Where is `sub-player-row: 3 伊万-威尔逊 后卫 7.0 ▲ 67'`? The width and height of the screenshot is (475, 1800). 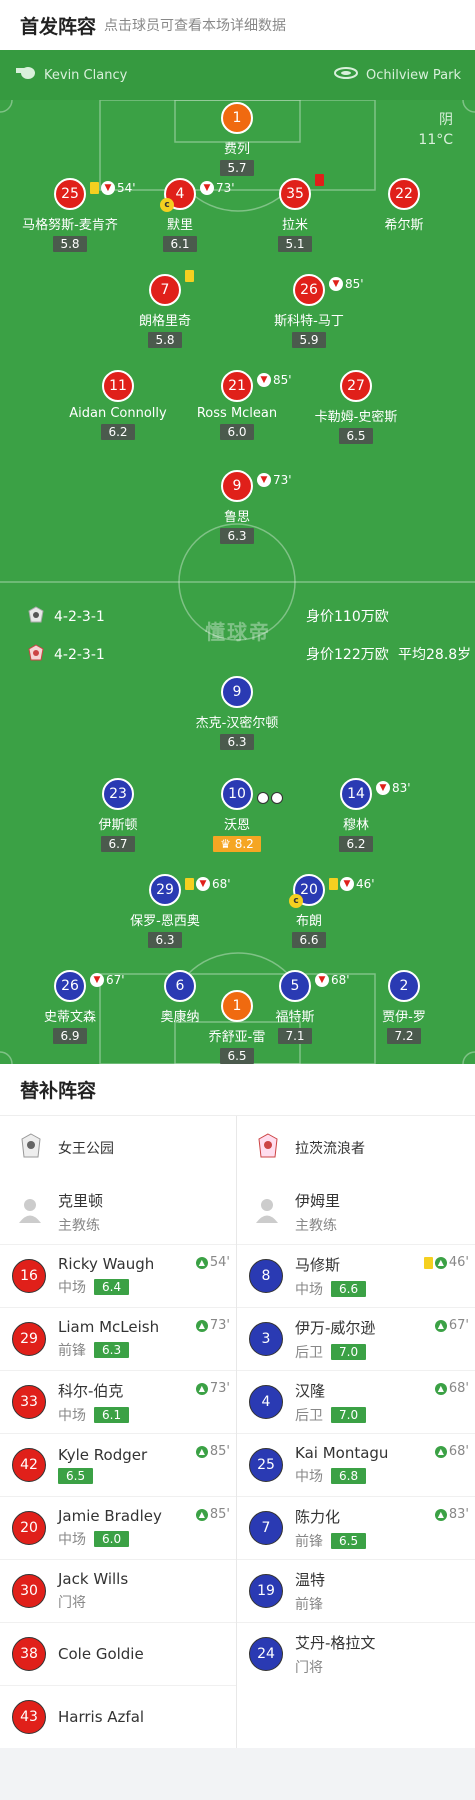
sub-player-row: 3 伊万-威尔逊 后卫 7.0 ▲ 67' is located at coordinates (356, 1338).